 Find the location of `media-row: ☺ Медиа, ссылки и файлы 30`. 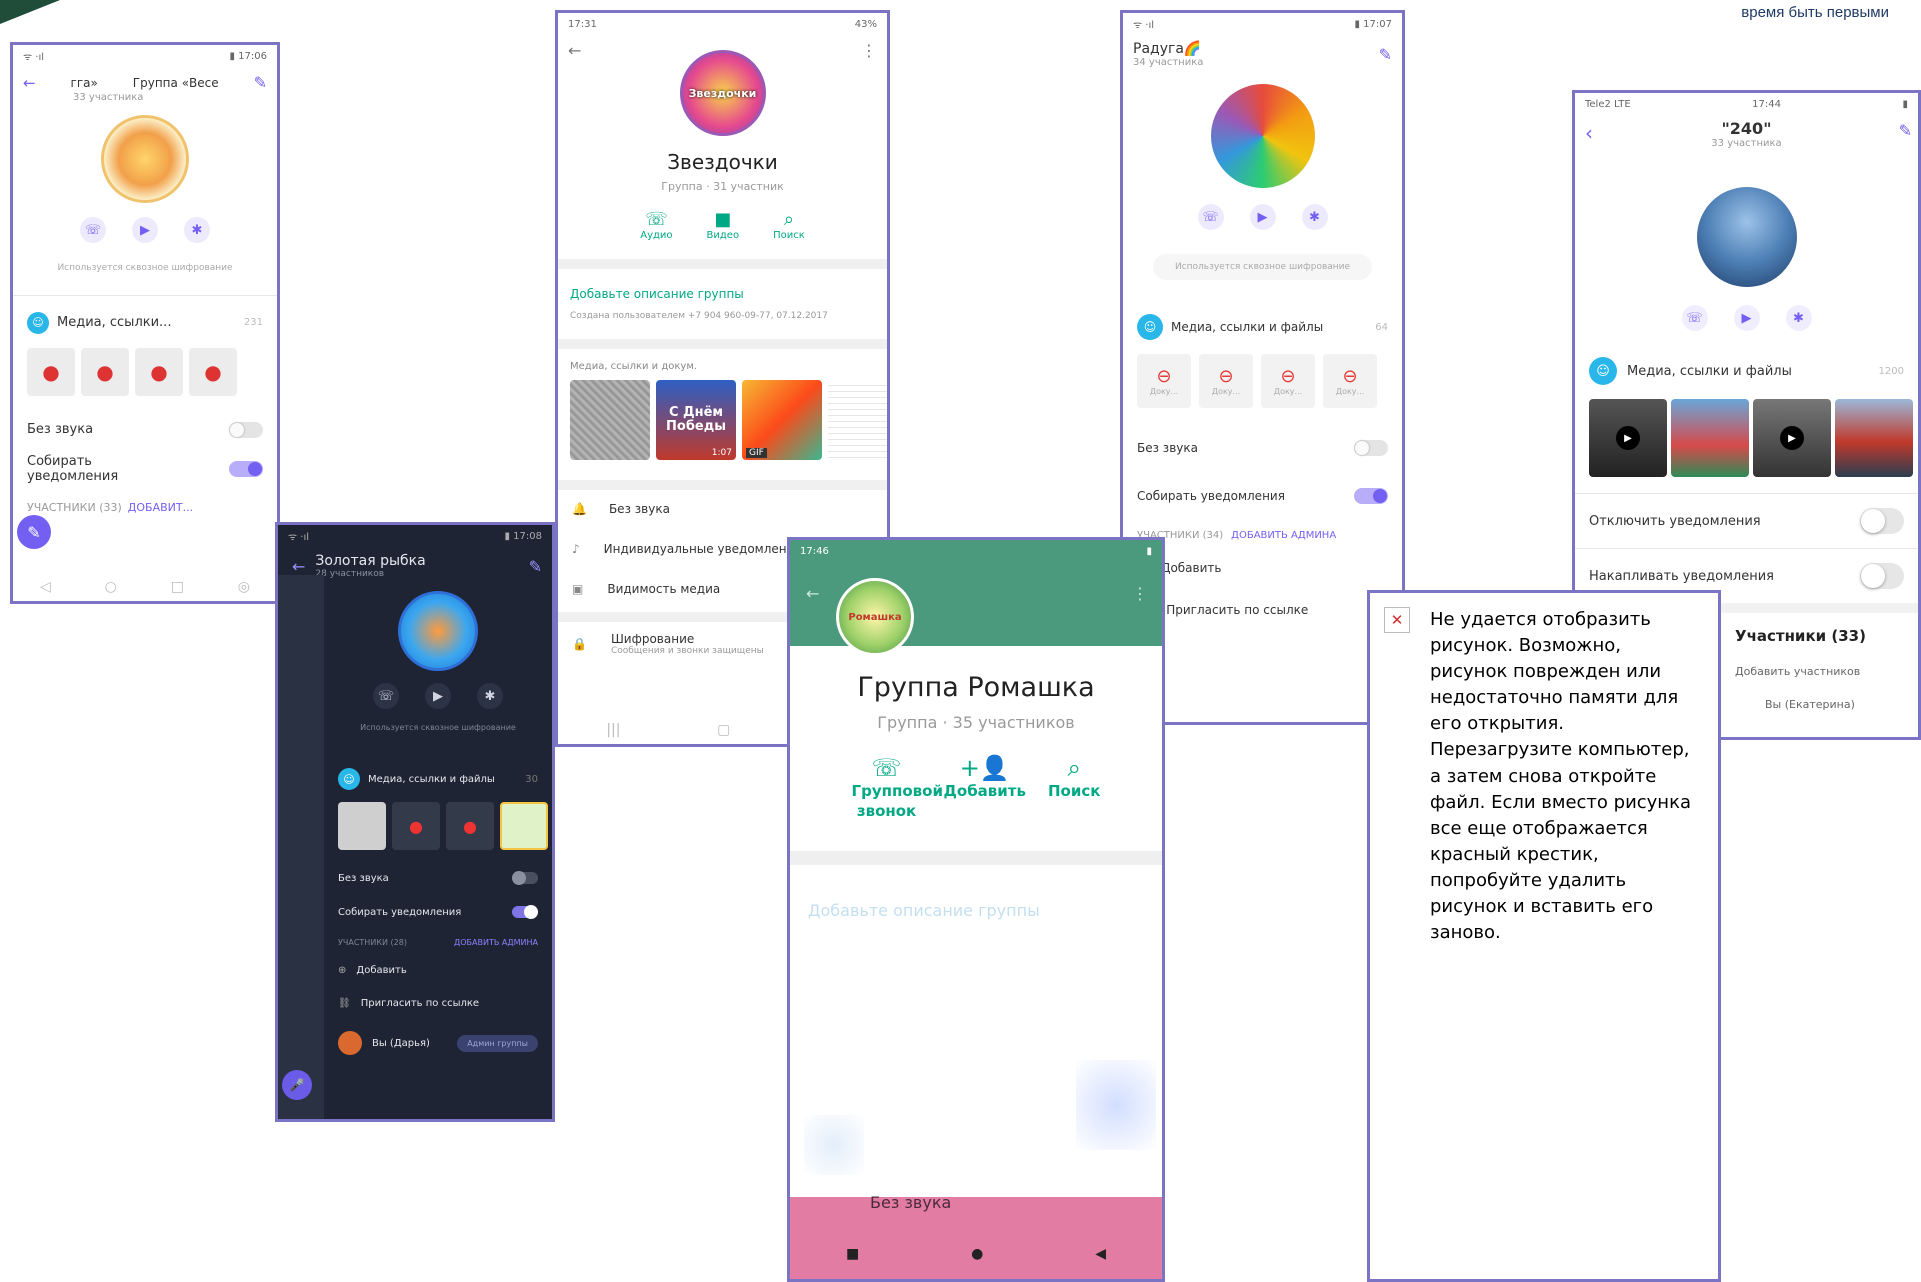

media-row: ☺ Медиа, ссылки и файлы 30 is located at coordinates (438, 779).